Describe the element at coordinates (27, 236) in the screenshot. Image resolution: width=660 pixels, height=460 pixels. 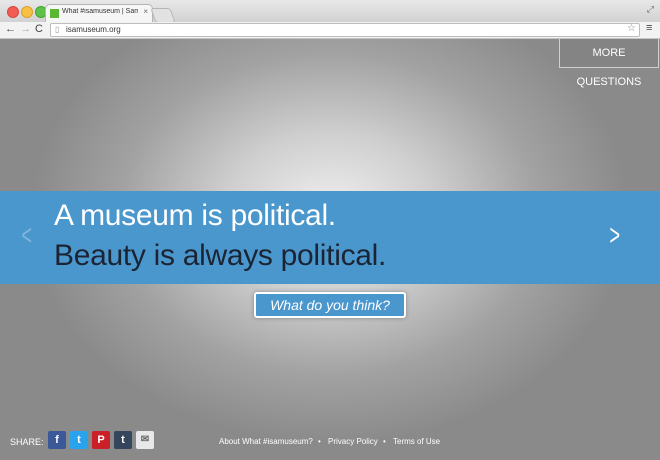
I see `previous-arrow-icon: <` at that location.